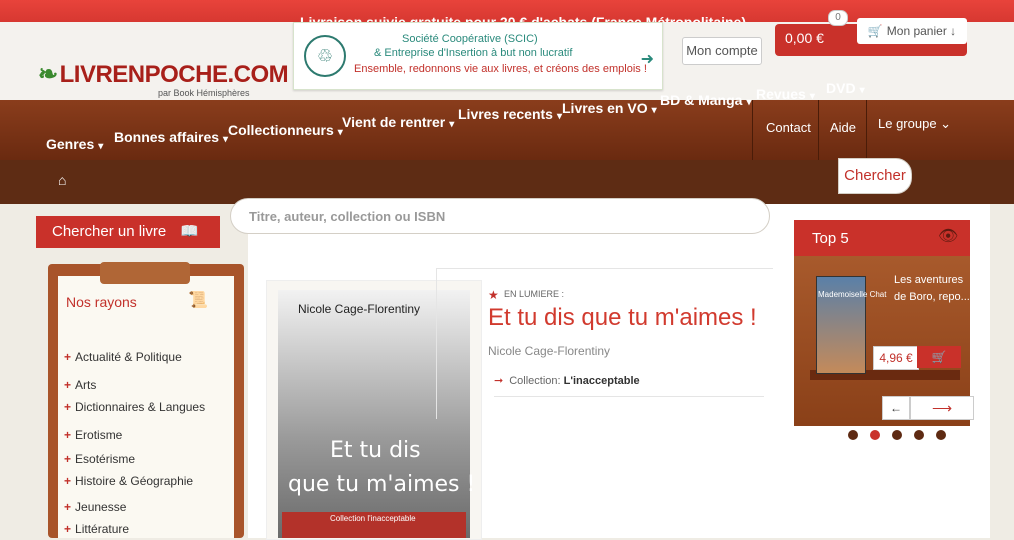 This screenshot has height=540, width=1014. What do you see at coordinates (86, 385) in the screenshot?
I see `category-label: Arts` at bounding box center [86, 385].